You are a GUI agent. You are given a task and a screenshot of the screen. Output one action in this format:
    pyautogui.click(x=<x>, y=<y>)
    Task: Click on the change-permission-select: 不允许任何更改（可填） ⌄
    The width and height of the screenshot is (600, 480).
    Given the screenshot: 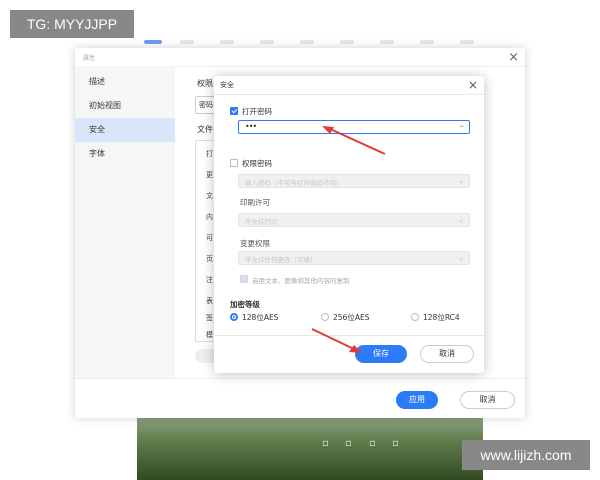 What is the action you would take?
    pyautogui.click(x=354, y=258)
    